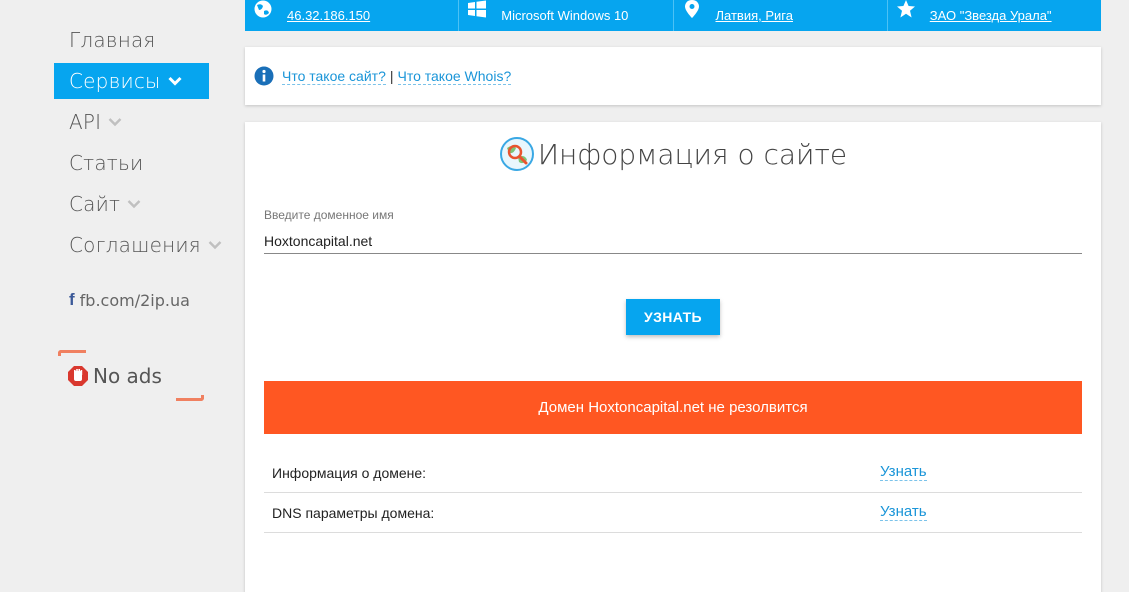 The image size is (1129, 592). I want to click on sidebar-item-articles: Статьи, so click(131, 163).